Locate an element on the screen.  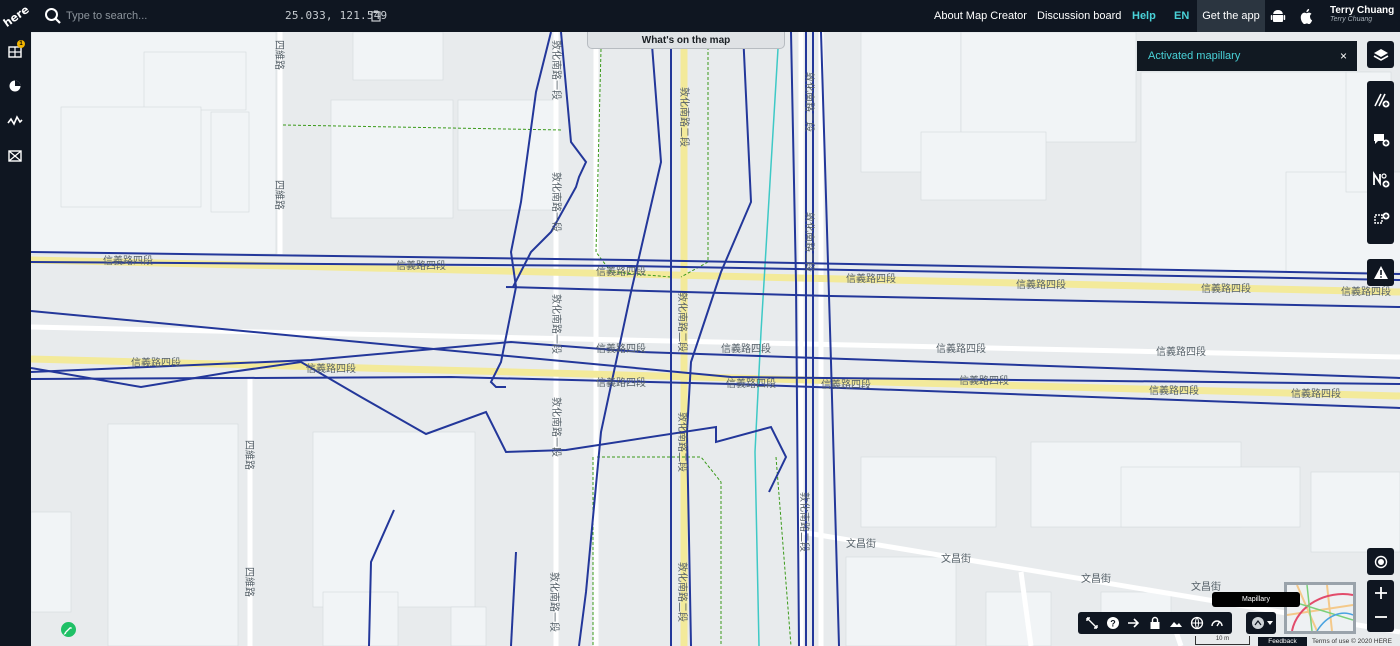
directions-icon is located at coordinates (1134, 623).